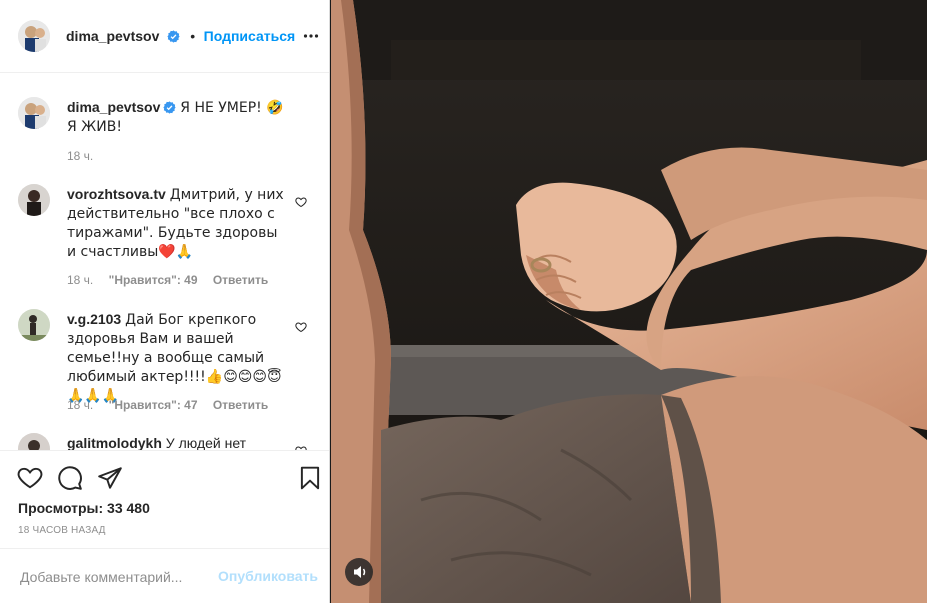 Image resolution: width=927 pixels, height=603 pixels. What do you see at coordinates (112, 36) in the screenshot?
I see `author-username: dima_pevtsov` at bounding box center [112, 36].